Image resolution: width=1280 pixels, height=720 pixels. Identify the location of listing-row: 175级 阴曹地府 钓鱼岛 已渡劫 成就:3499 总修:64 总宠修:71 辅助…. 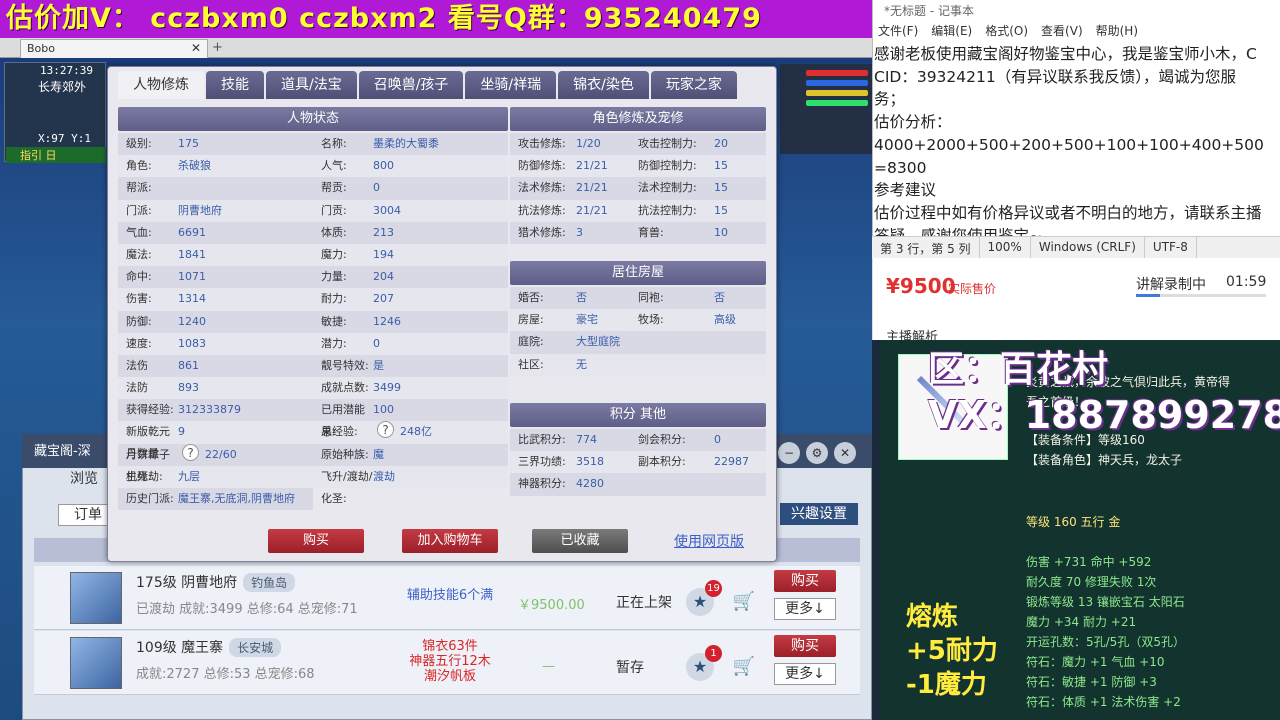
(447, 598).